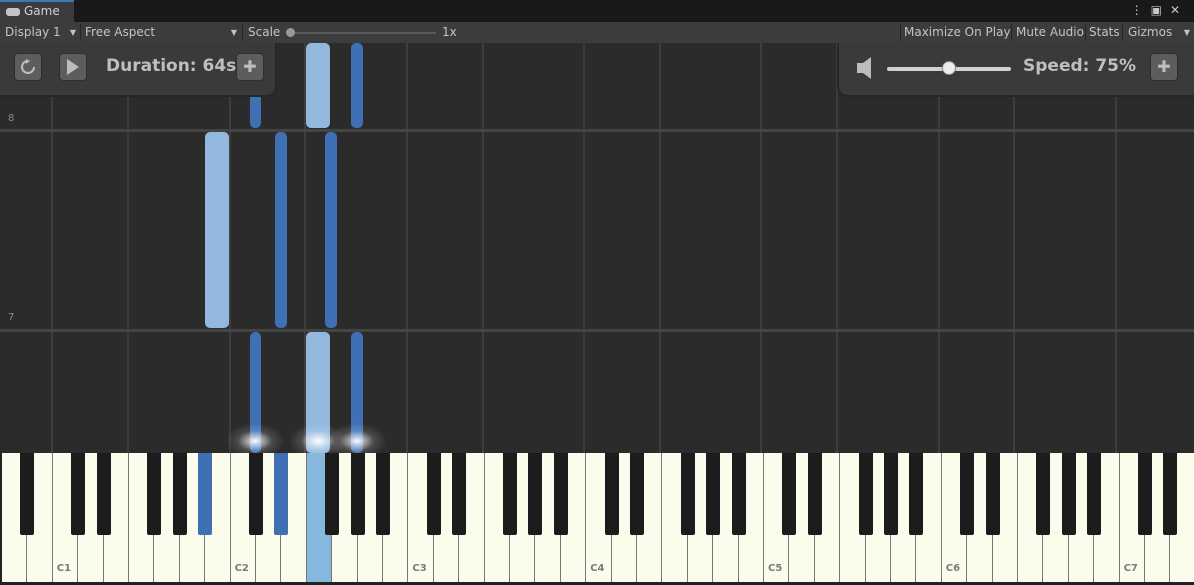  I want to click on play-button, so click(73, 67).